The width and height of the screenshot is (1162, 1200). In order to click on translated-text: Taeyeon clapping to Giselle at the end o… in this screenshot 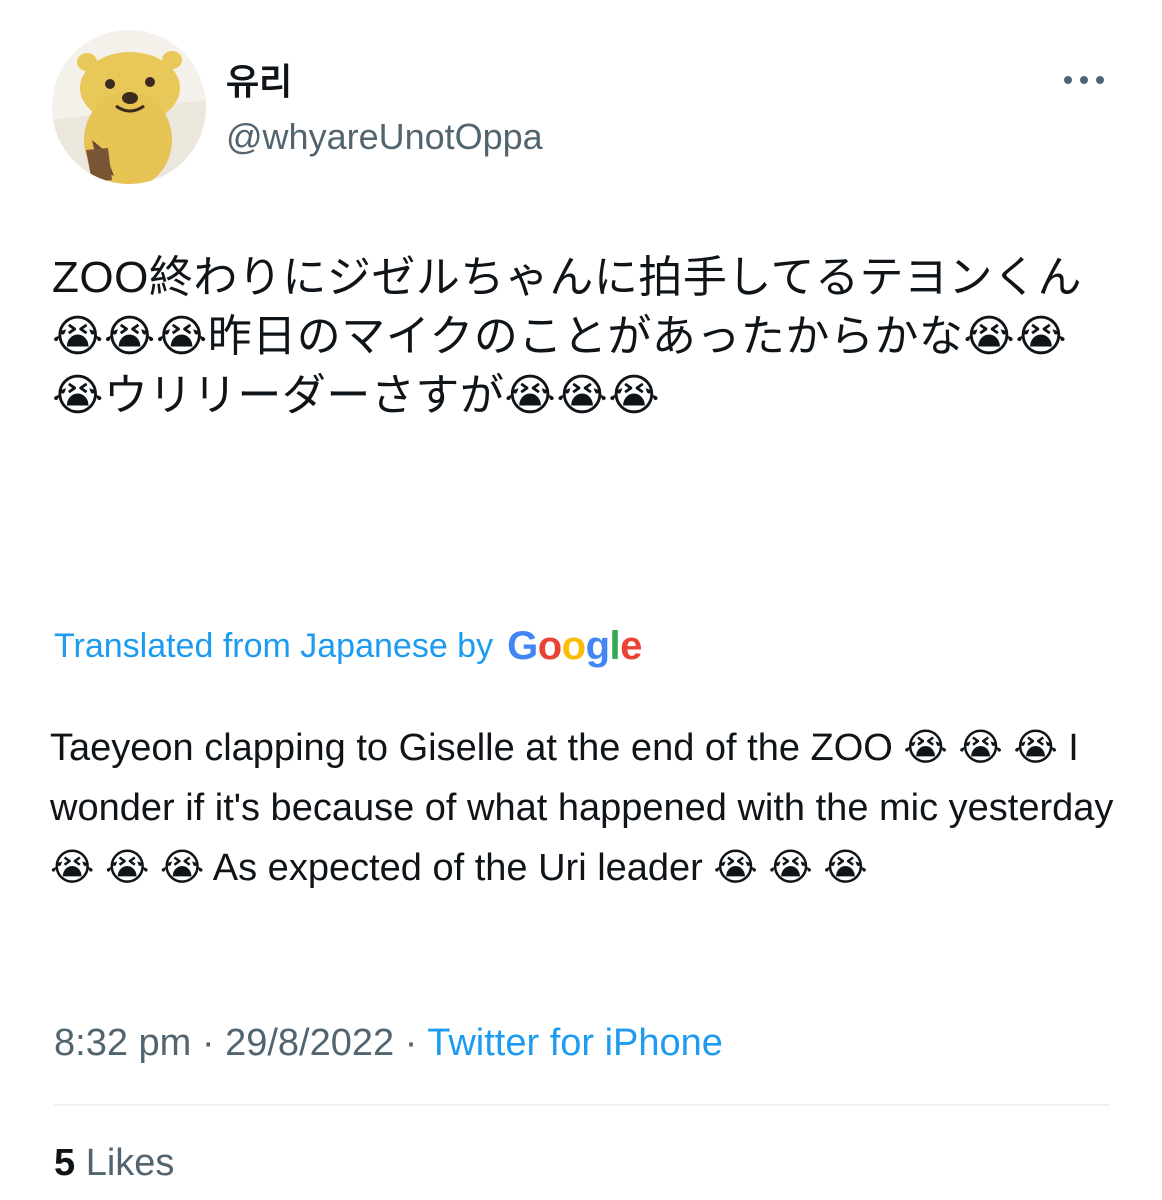, I will do `click(582, 808)`.